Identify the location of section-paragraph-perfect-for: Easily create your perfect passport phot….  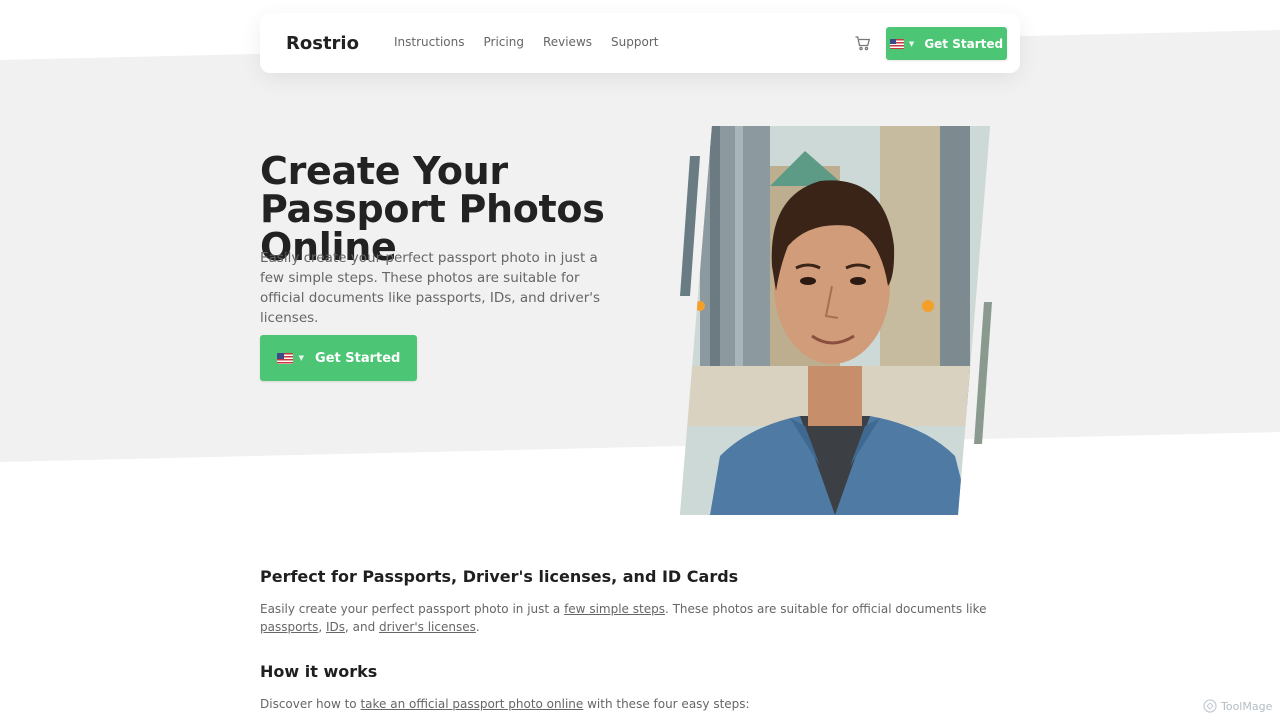
(640, 618).